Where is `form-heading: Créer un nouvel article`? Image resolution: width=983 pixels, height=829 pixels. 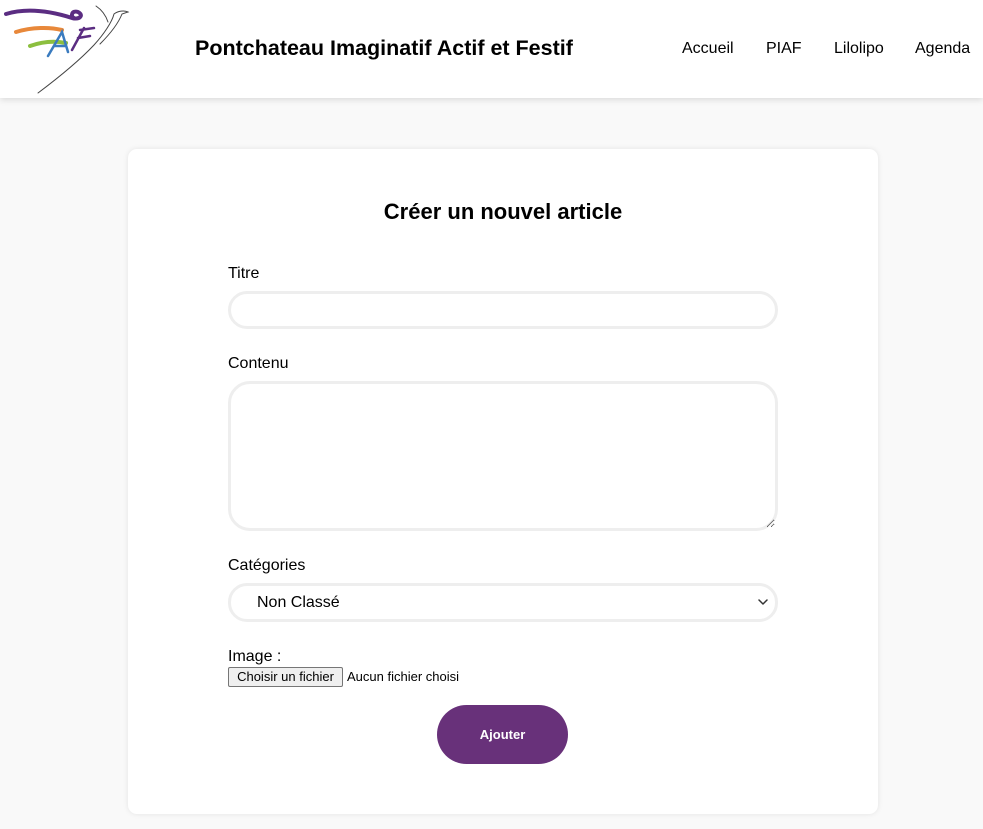
form-heading: Créer un nouvel article is located at coordinates (503, 211).